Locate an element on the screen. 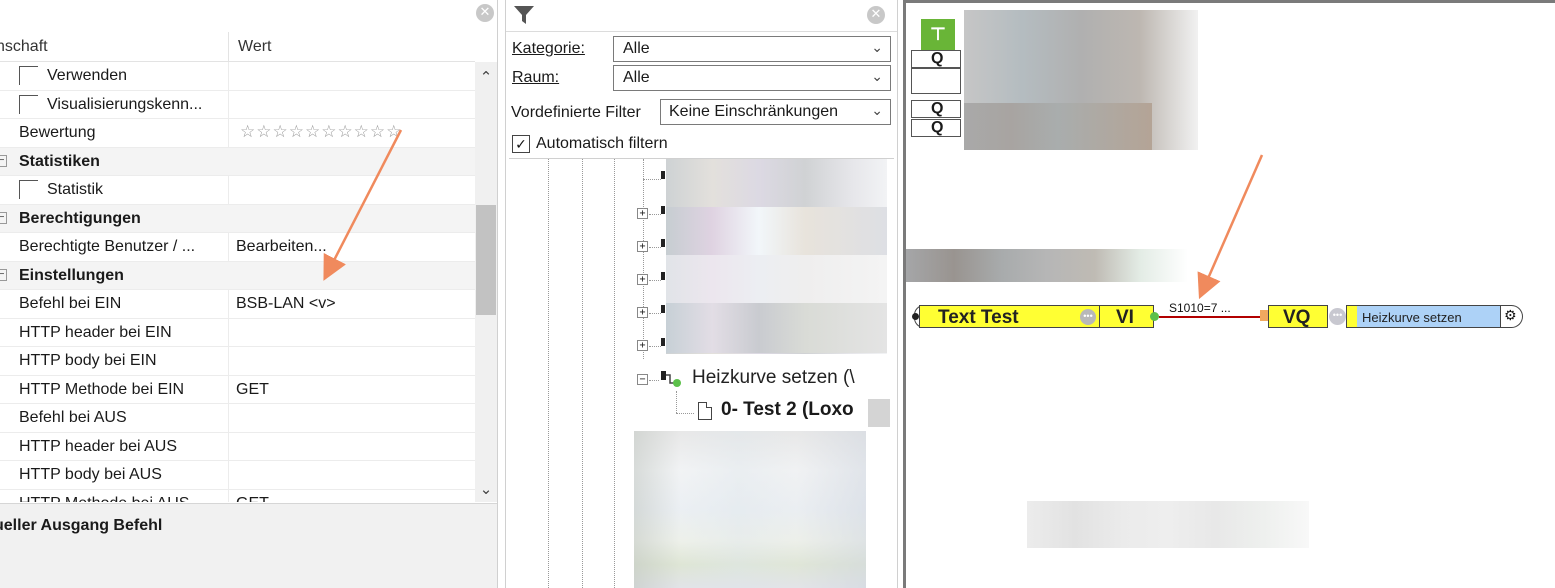 This screenshot has width=1555, height=588. property-row: HTTP header bei AUS is located at coordinates (237, 446).